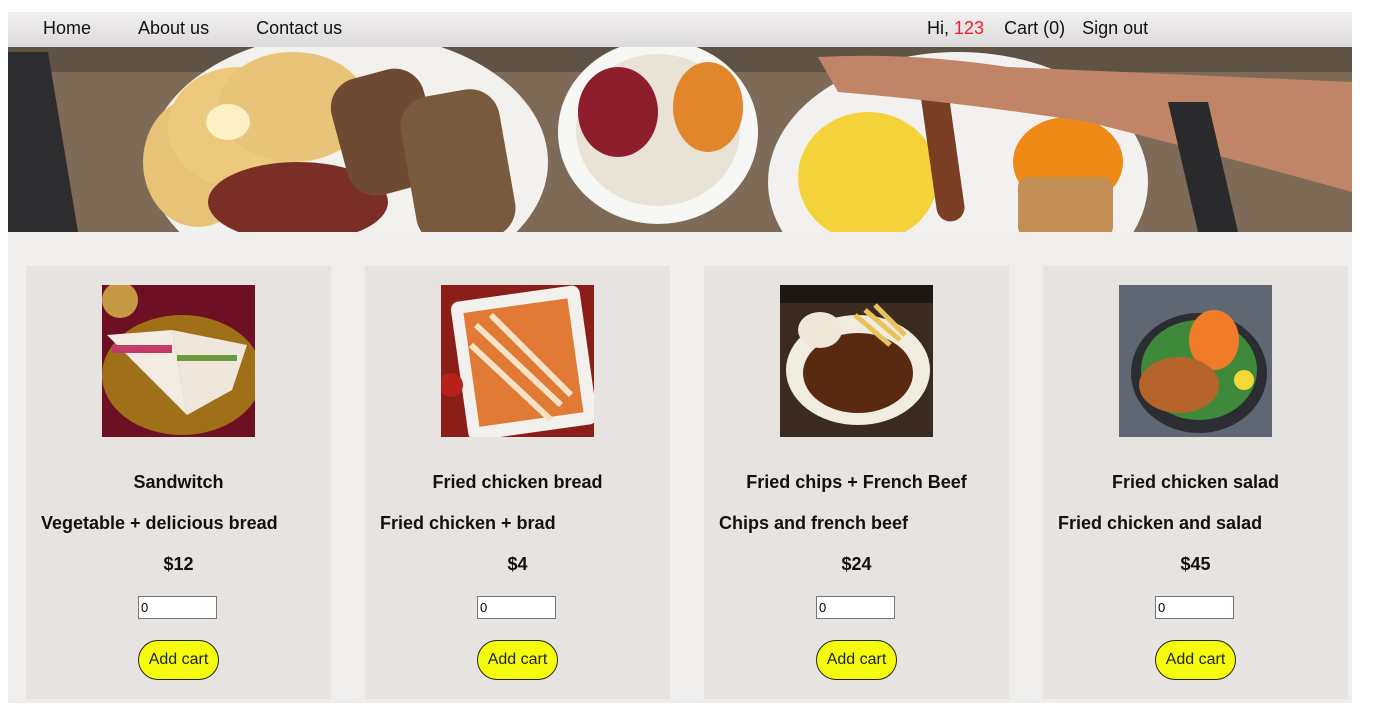 The height and width of the screenshot is (713, 1373). I want to click on user-greeting: Hi, 123, so click(955, 28).